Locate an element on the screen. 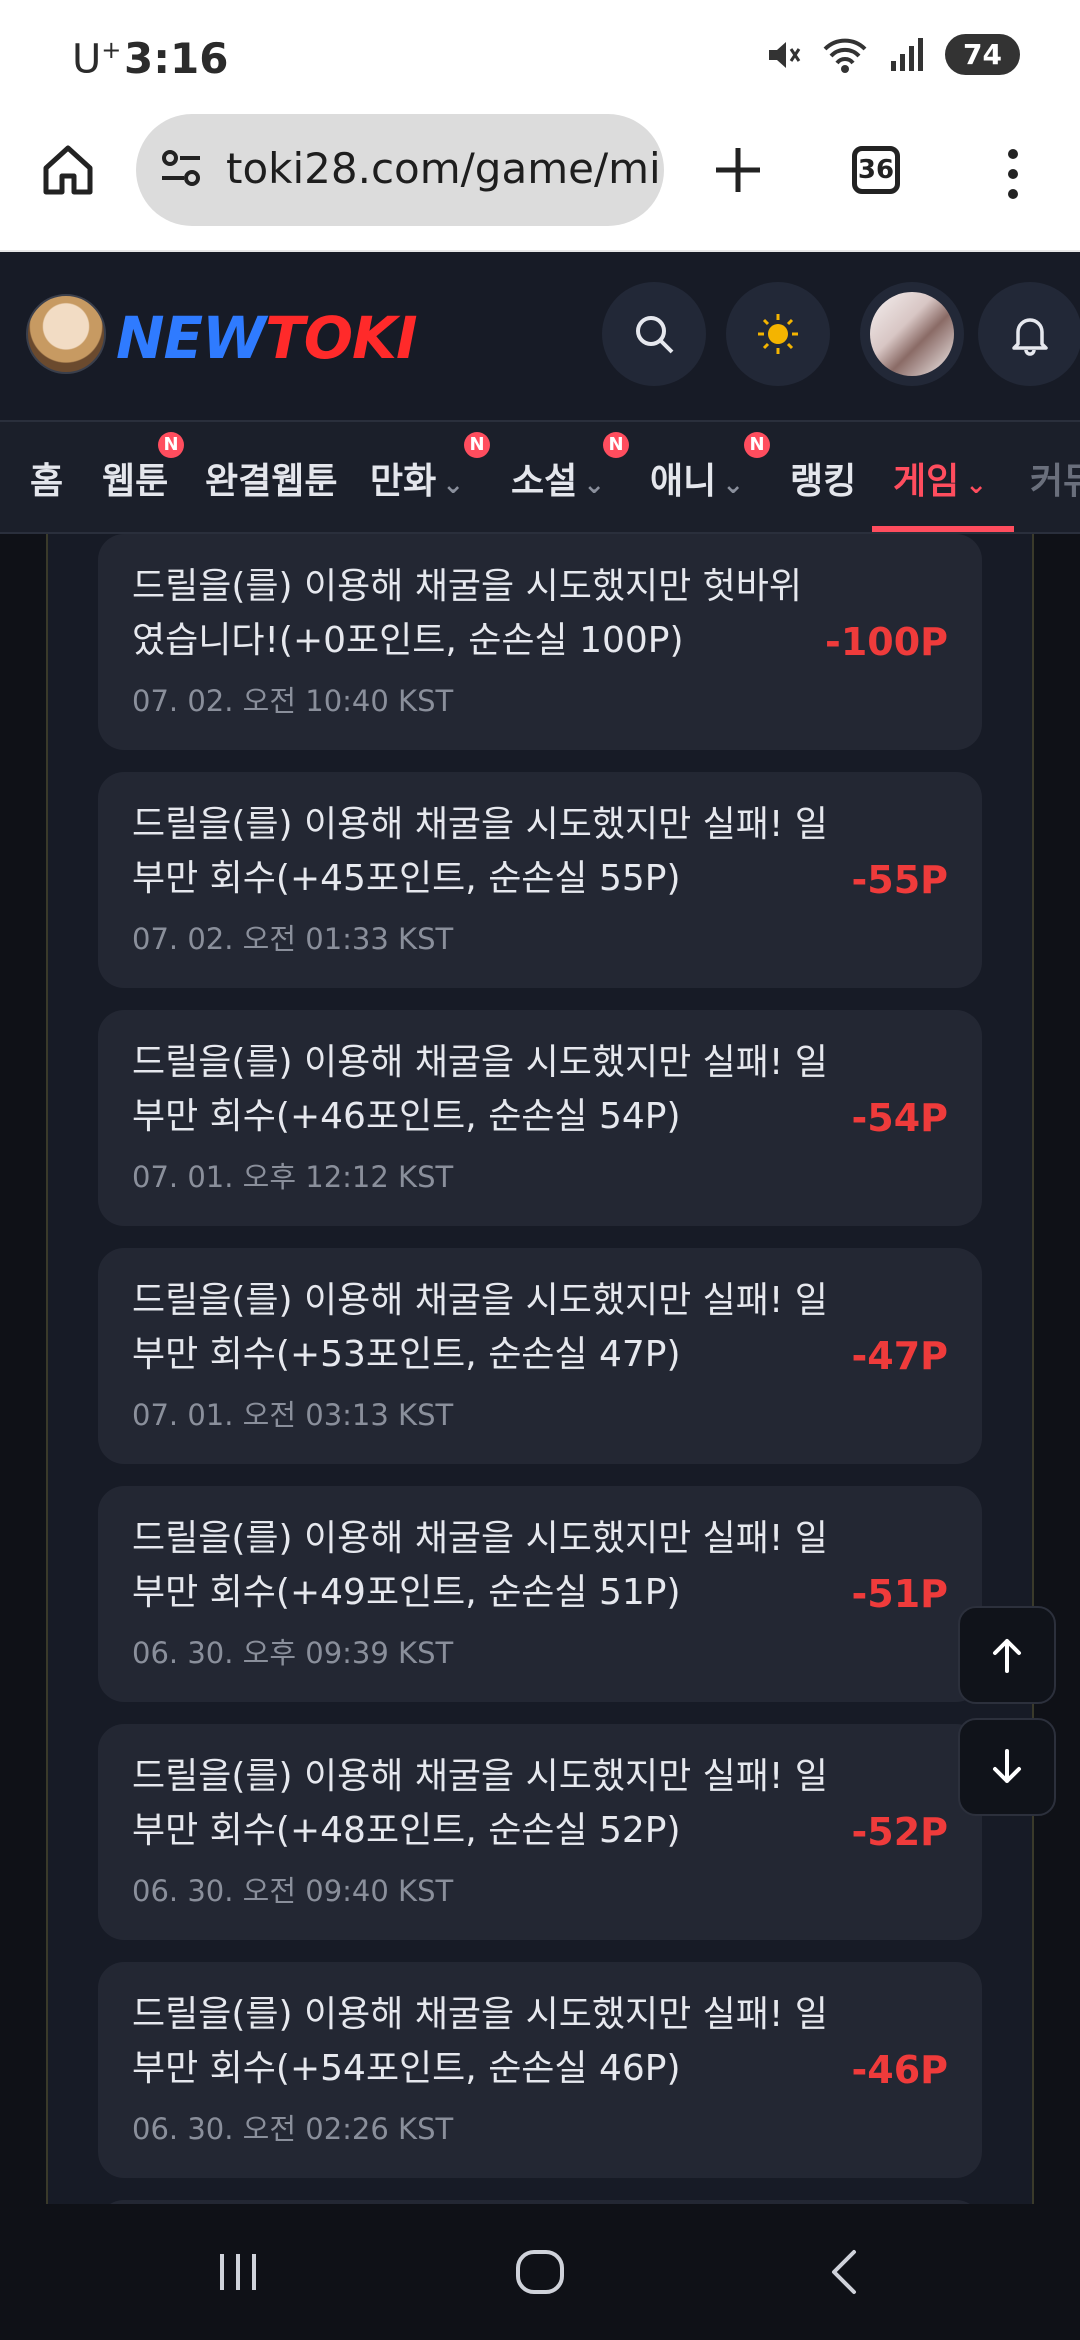 Image resolution: width=1080 pixels, height=2340 pixels. nav-manga: 만화 ⌄ N is located at coordinates (430, 468).